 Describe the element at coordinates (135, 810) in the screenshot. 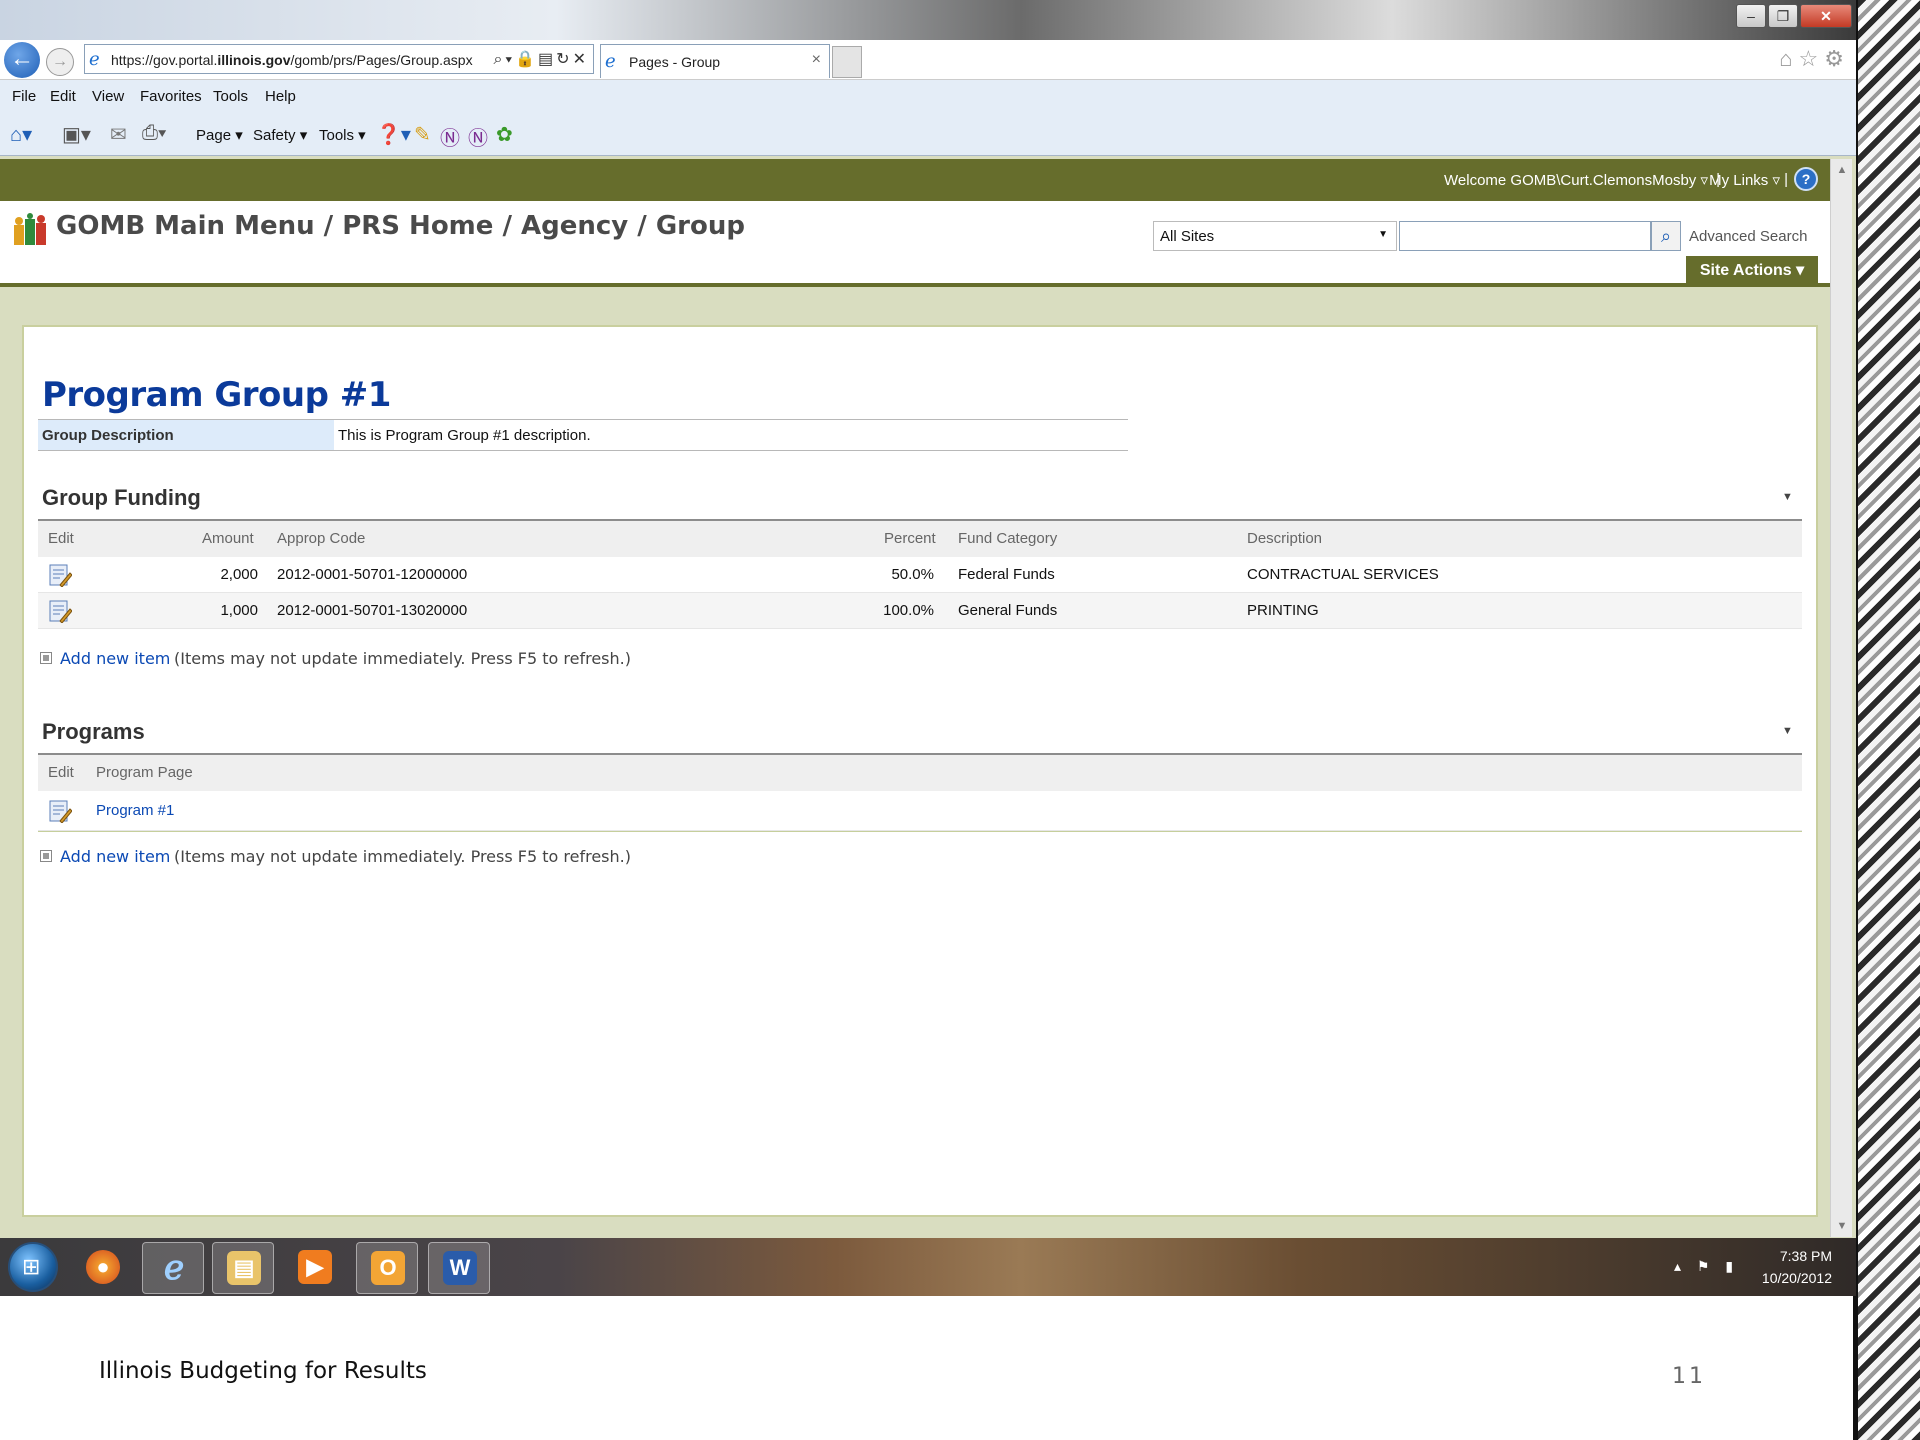

I see `program-link: Program #1` at that location.